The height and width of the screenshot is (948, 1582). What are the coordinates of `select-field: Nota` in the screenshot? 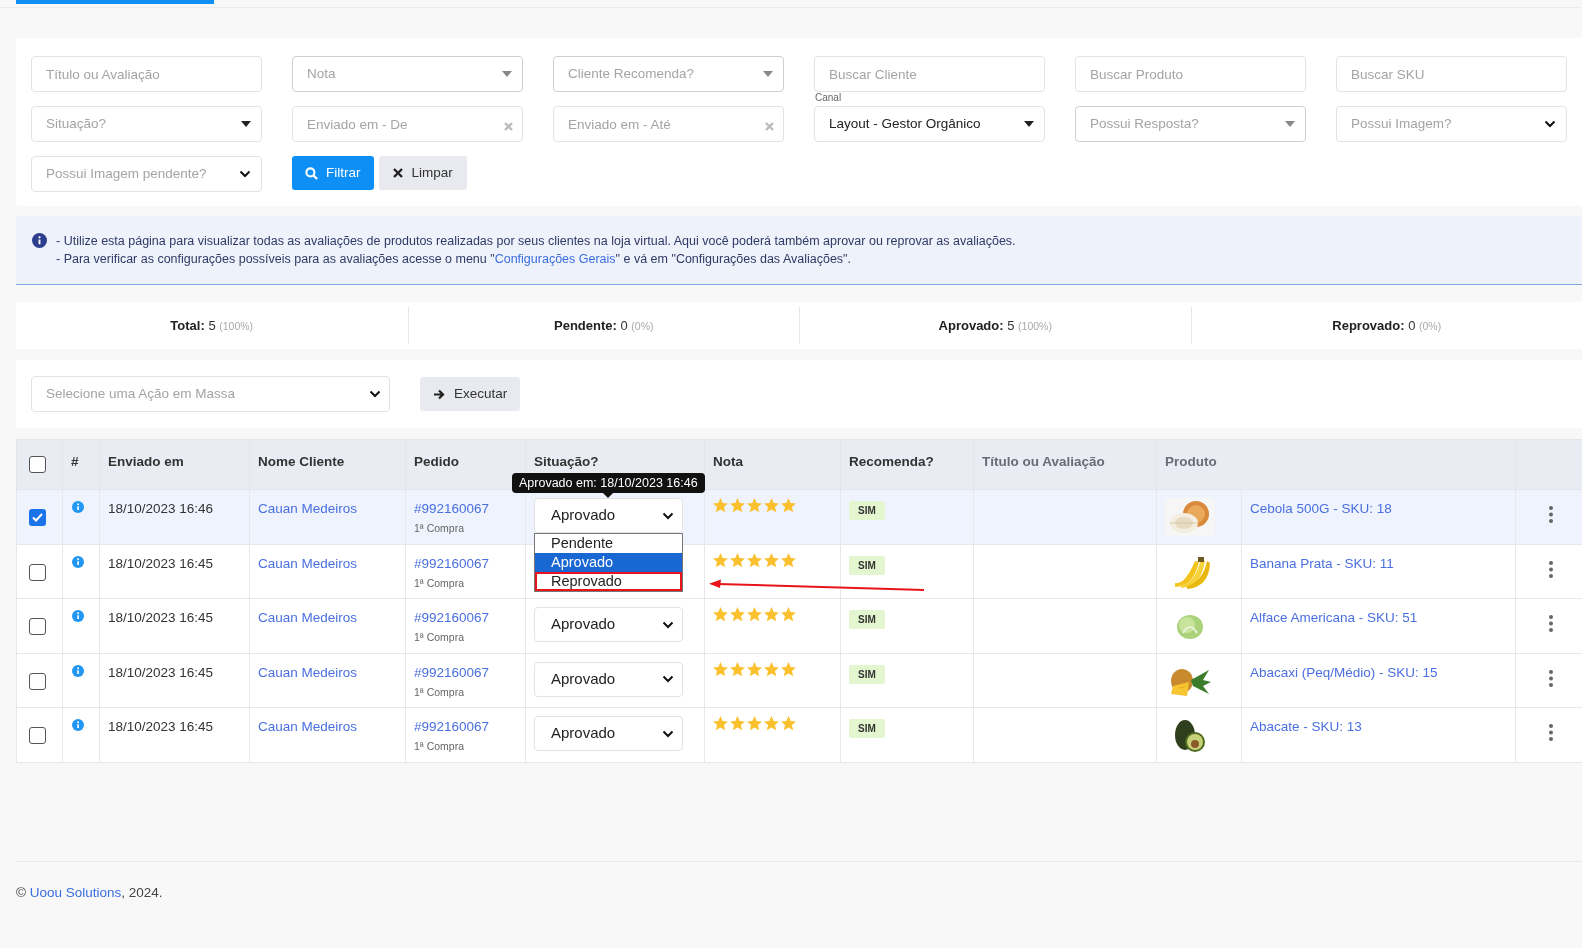 It's located at (407, 74).